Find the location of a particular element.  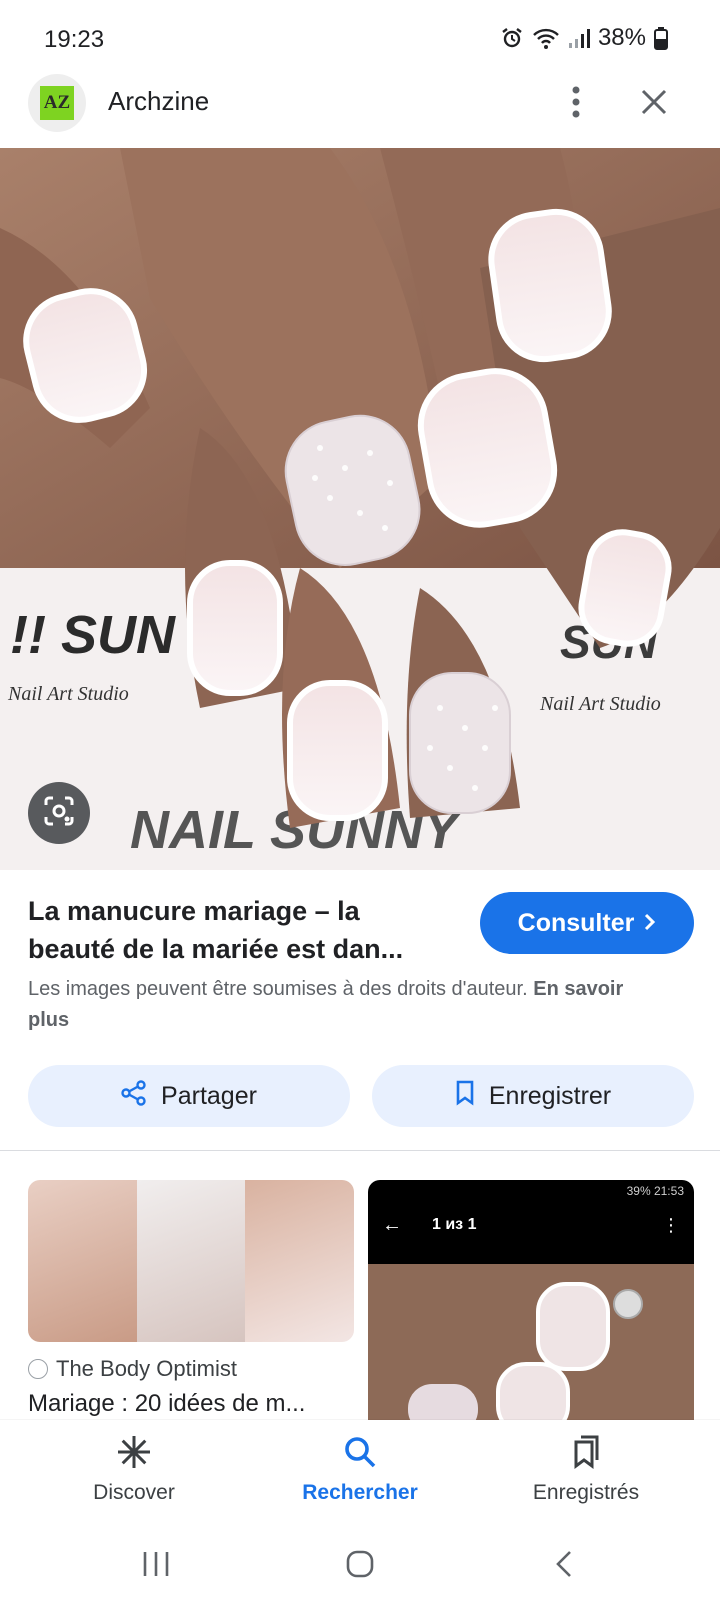

related-image-2: 39% 21:53 ← 1 из 1 ⋮ is located at coordinates (531, 1300).